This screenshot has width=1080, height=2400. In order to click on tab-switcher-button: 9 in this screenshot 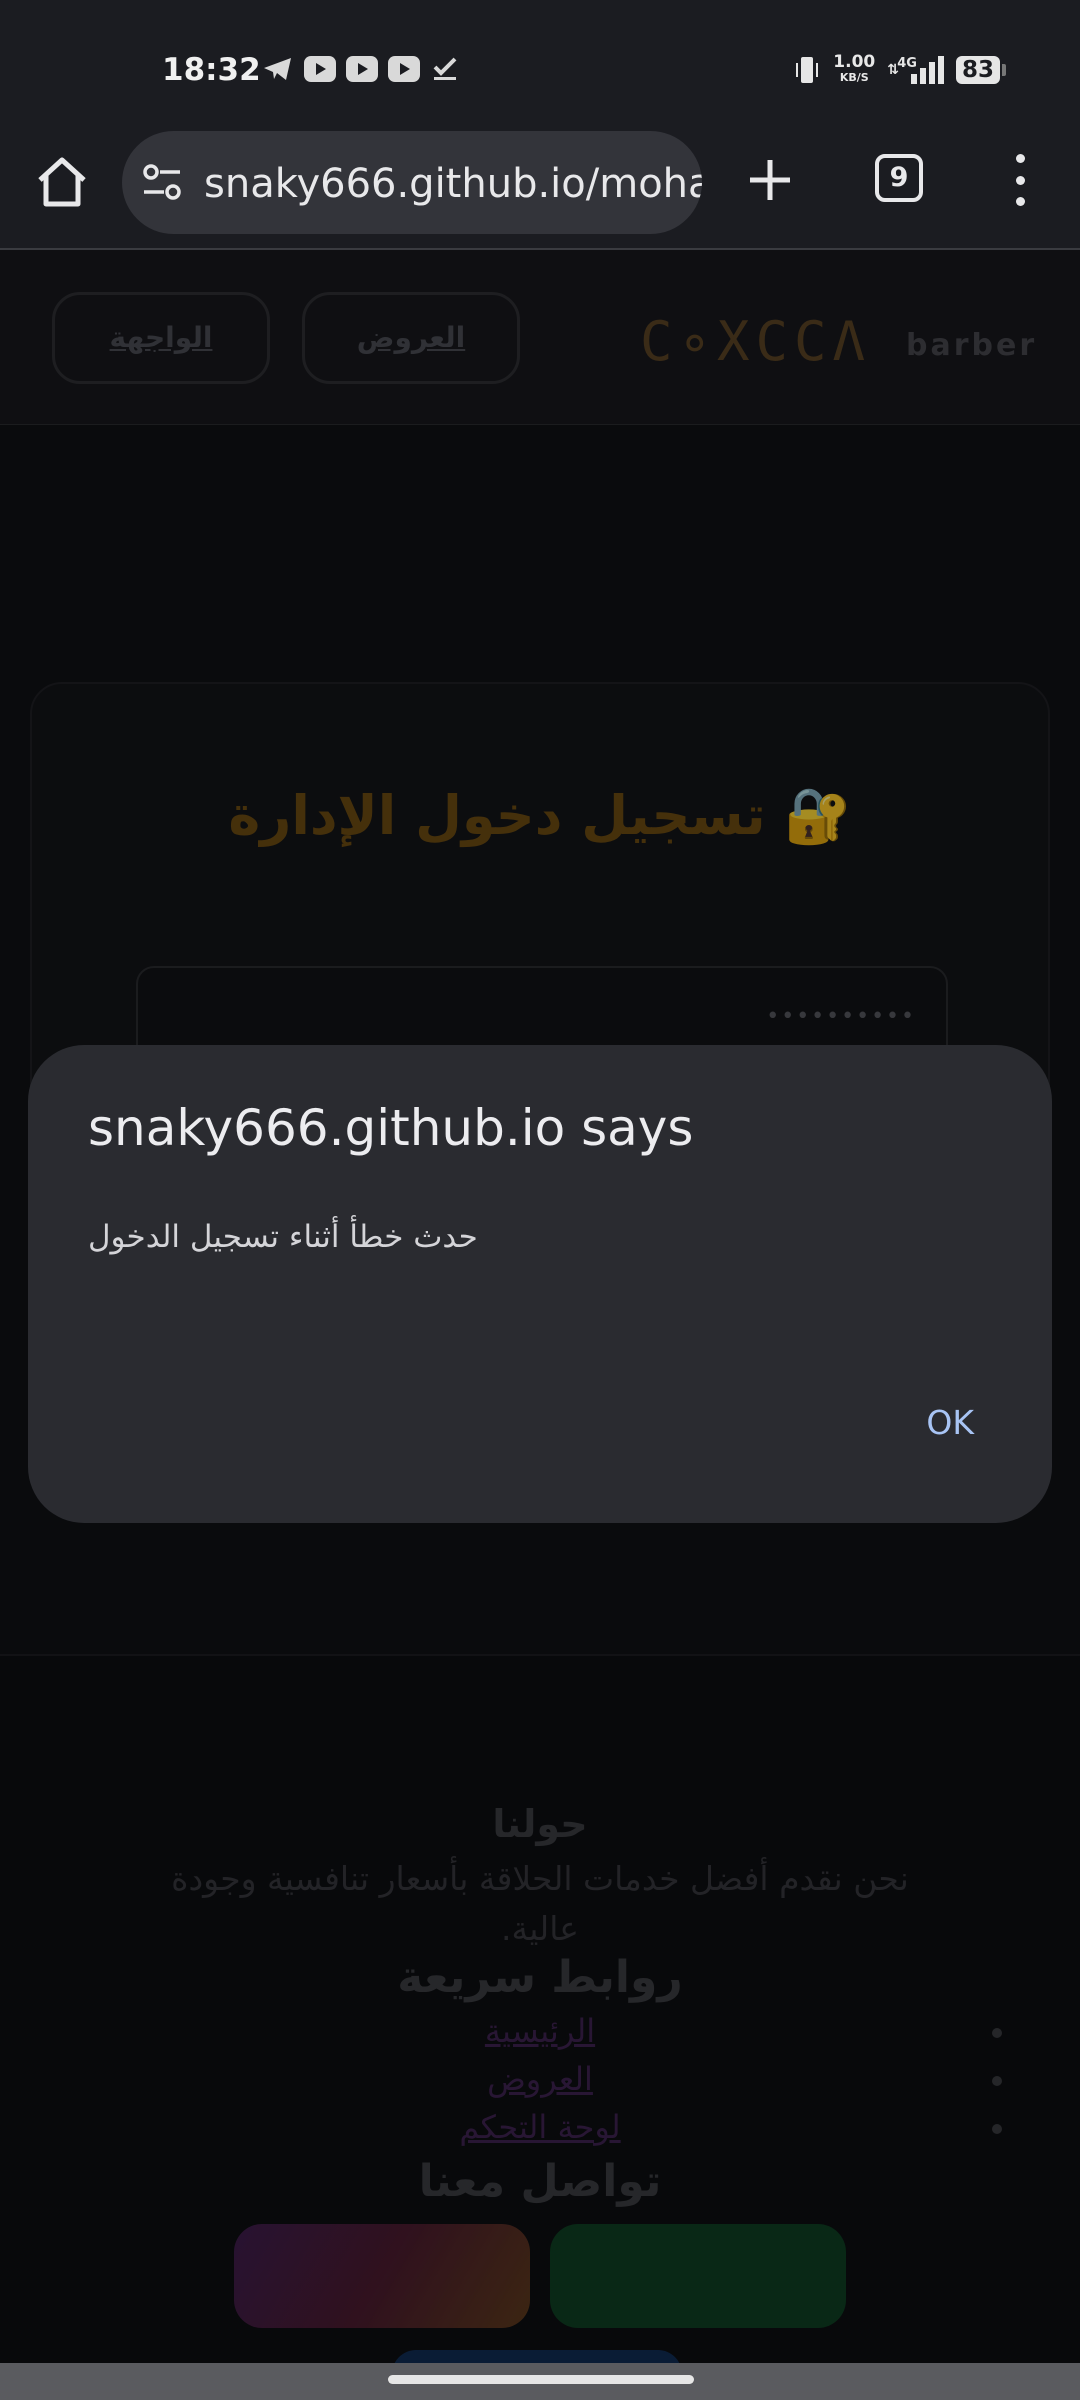, I will do `click(899, 178)`.